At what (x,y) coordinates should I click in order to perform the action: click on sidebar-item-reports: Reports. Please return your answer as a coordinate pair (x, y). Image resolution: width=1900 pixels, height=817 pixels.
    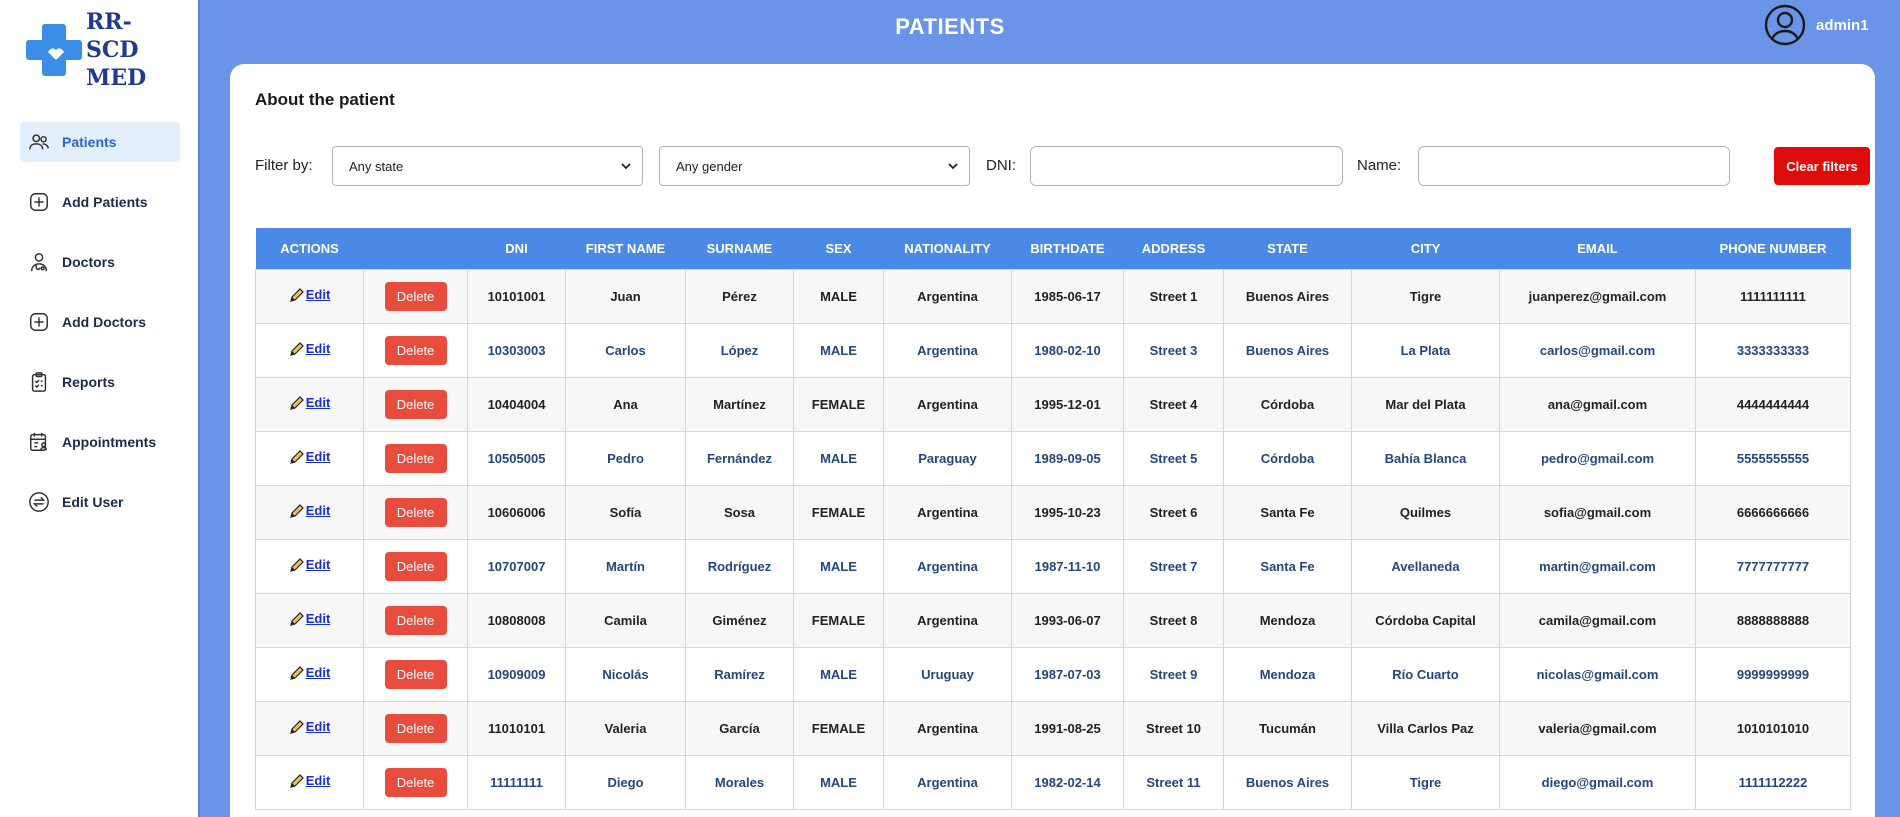
    Looking at the image, I should click on (100, 382).